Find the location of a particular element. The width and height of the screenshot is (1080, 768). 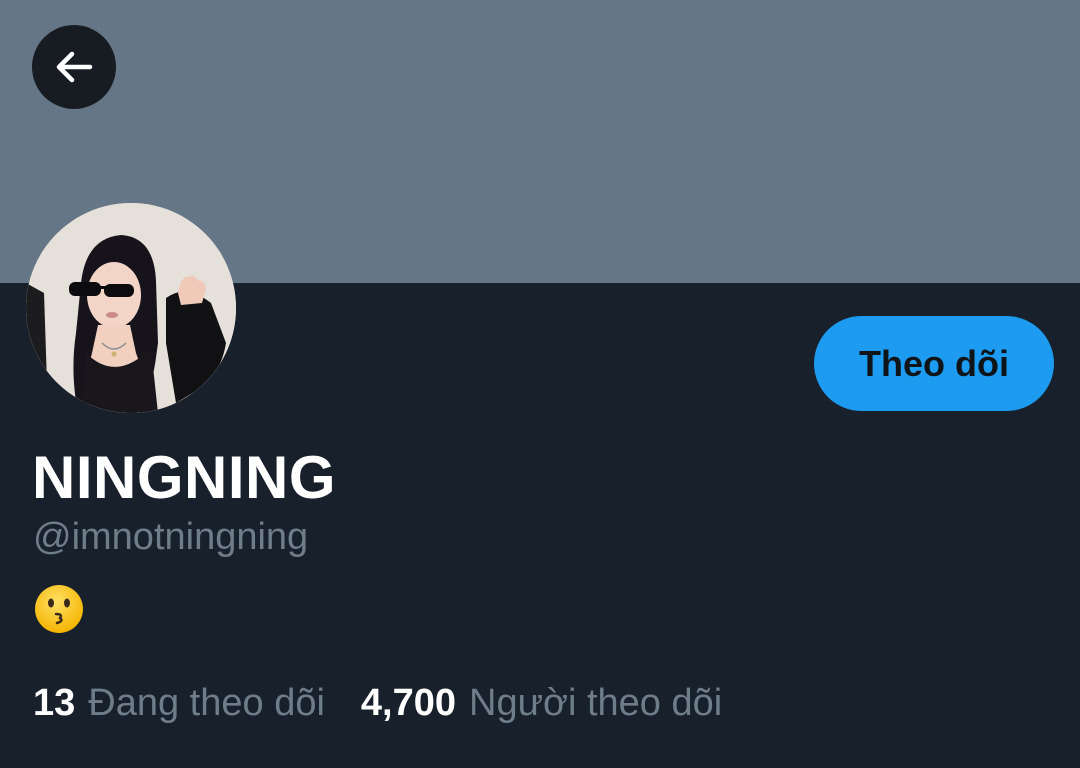

following-stat: 13 Đang theo dõi is located at coordinates (179, 703).